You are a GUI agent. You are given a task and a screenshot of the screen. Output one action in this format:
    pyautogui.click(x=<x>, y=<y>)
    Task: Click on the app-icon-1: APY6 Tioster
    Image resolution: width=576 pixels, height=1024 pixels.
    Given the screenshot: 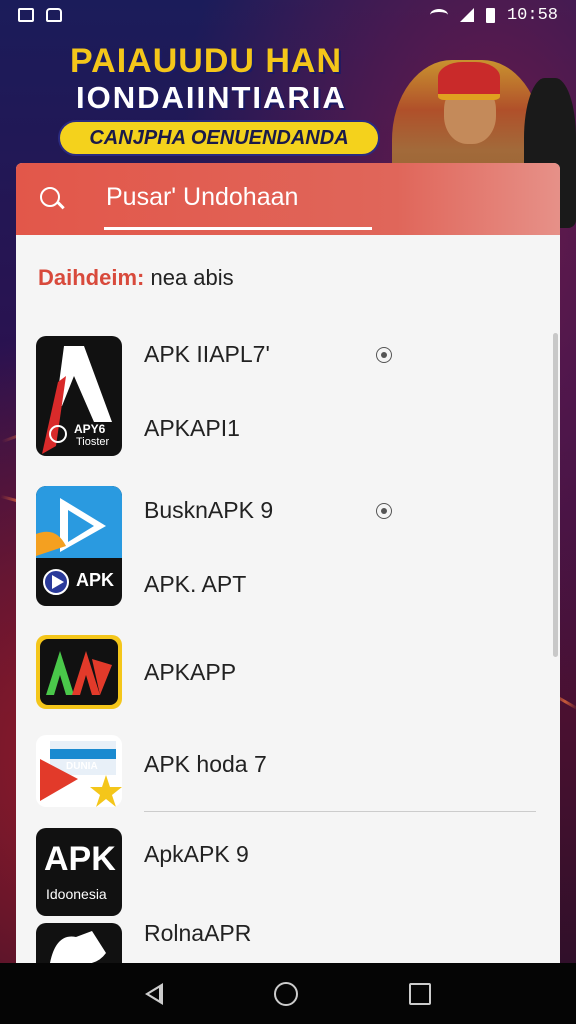 What is the action you would take?
    pyautogui.click(x=79, y=396)
    